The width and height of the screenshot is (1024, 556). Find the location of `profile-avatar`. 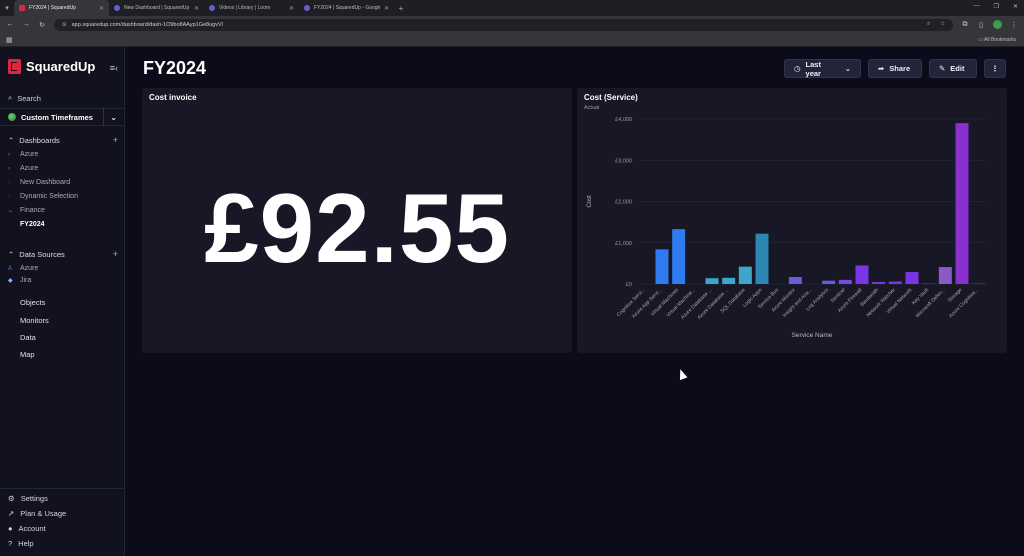

profile-avatar is located at coordinates (997, 24).